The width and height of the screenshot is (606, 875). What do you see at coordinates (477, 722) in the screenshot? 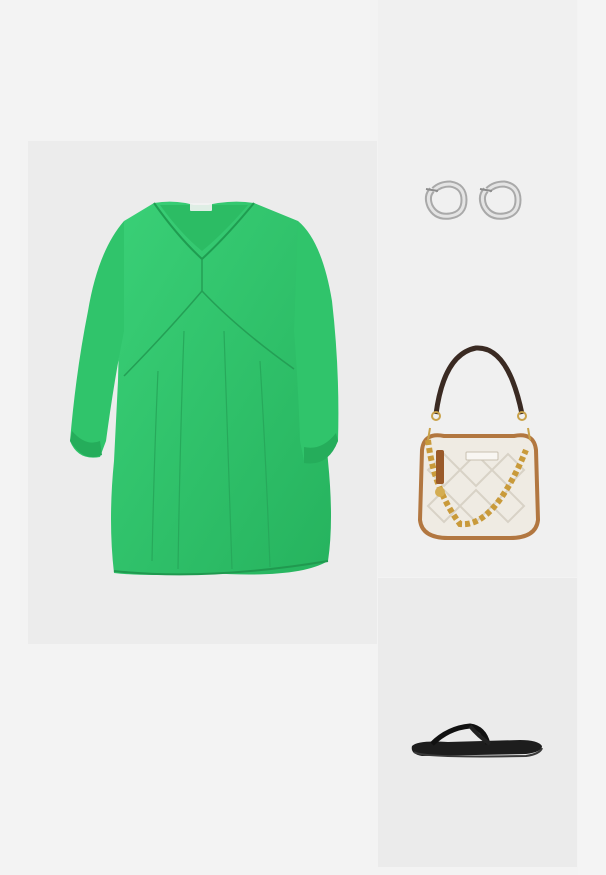
I see `sandal-product-card` at bounding box center [477, 722].